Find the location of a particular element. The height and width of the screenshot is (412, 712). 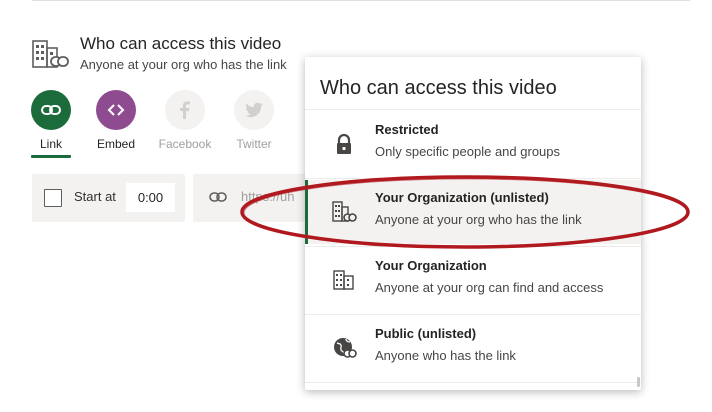

option-subtitle: Anyone at your org who has the link is located at coordinates (478, 219).